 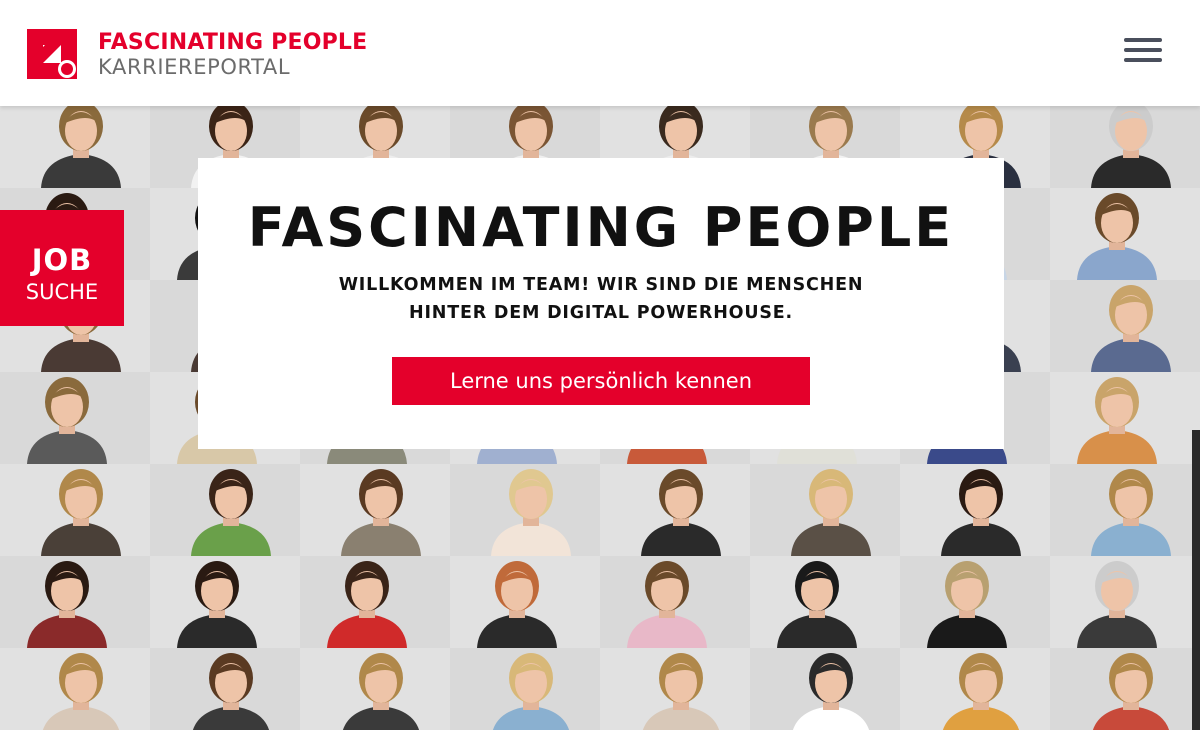 What do you see at coordinates (600, 53) in the screenshot?
I see `site-header: FASCINATING PEOPLE KARRIEREPORTAL` at bounding box center [600, 53].